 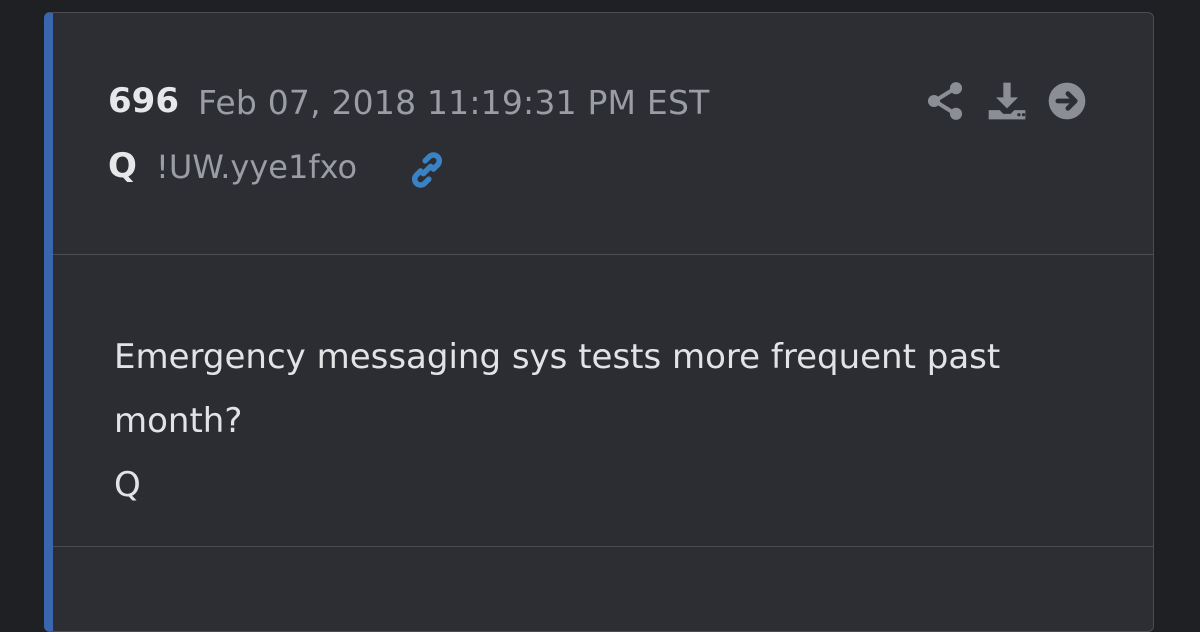 I want to click on message-line: month?, so click(x=178, y=421).